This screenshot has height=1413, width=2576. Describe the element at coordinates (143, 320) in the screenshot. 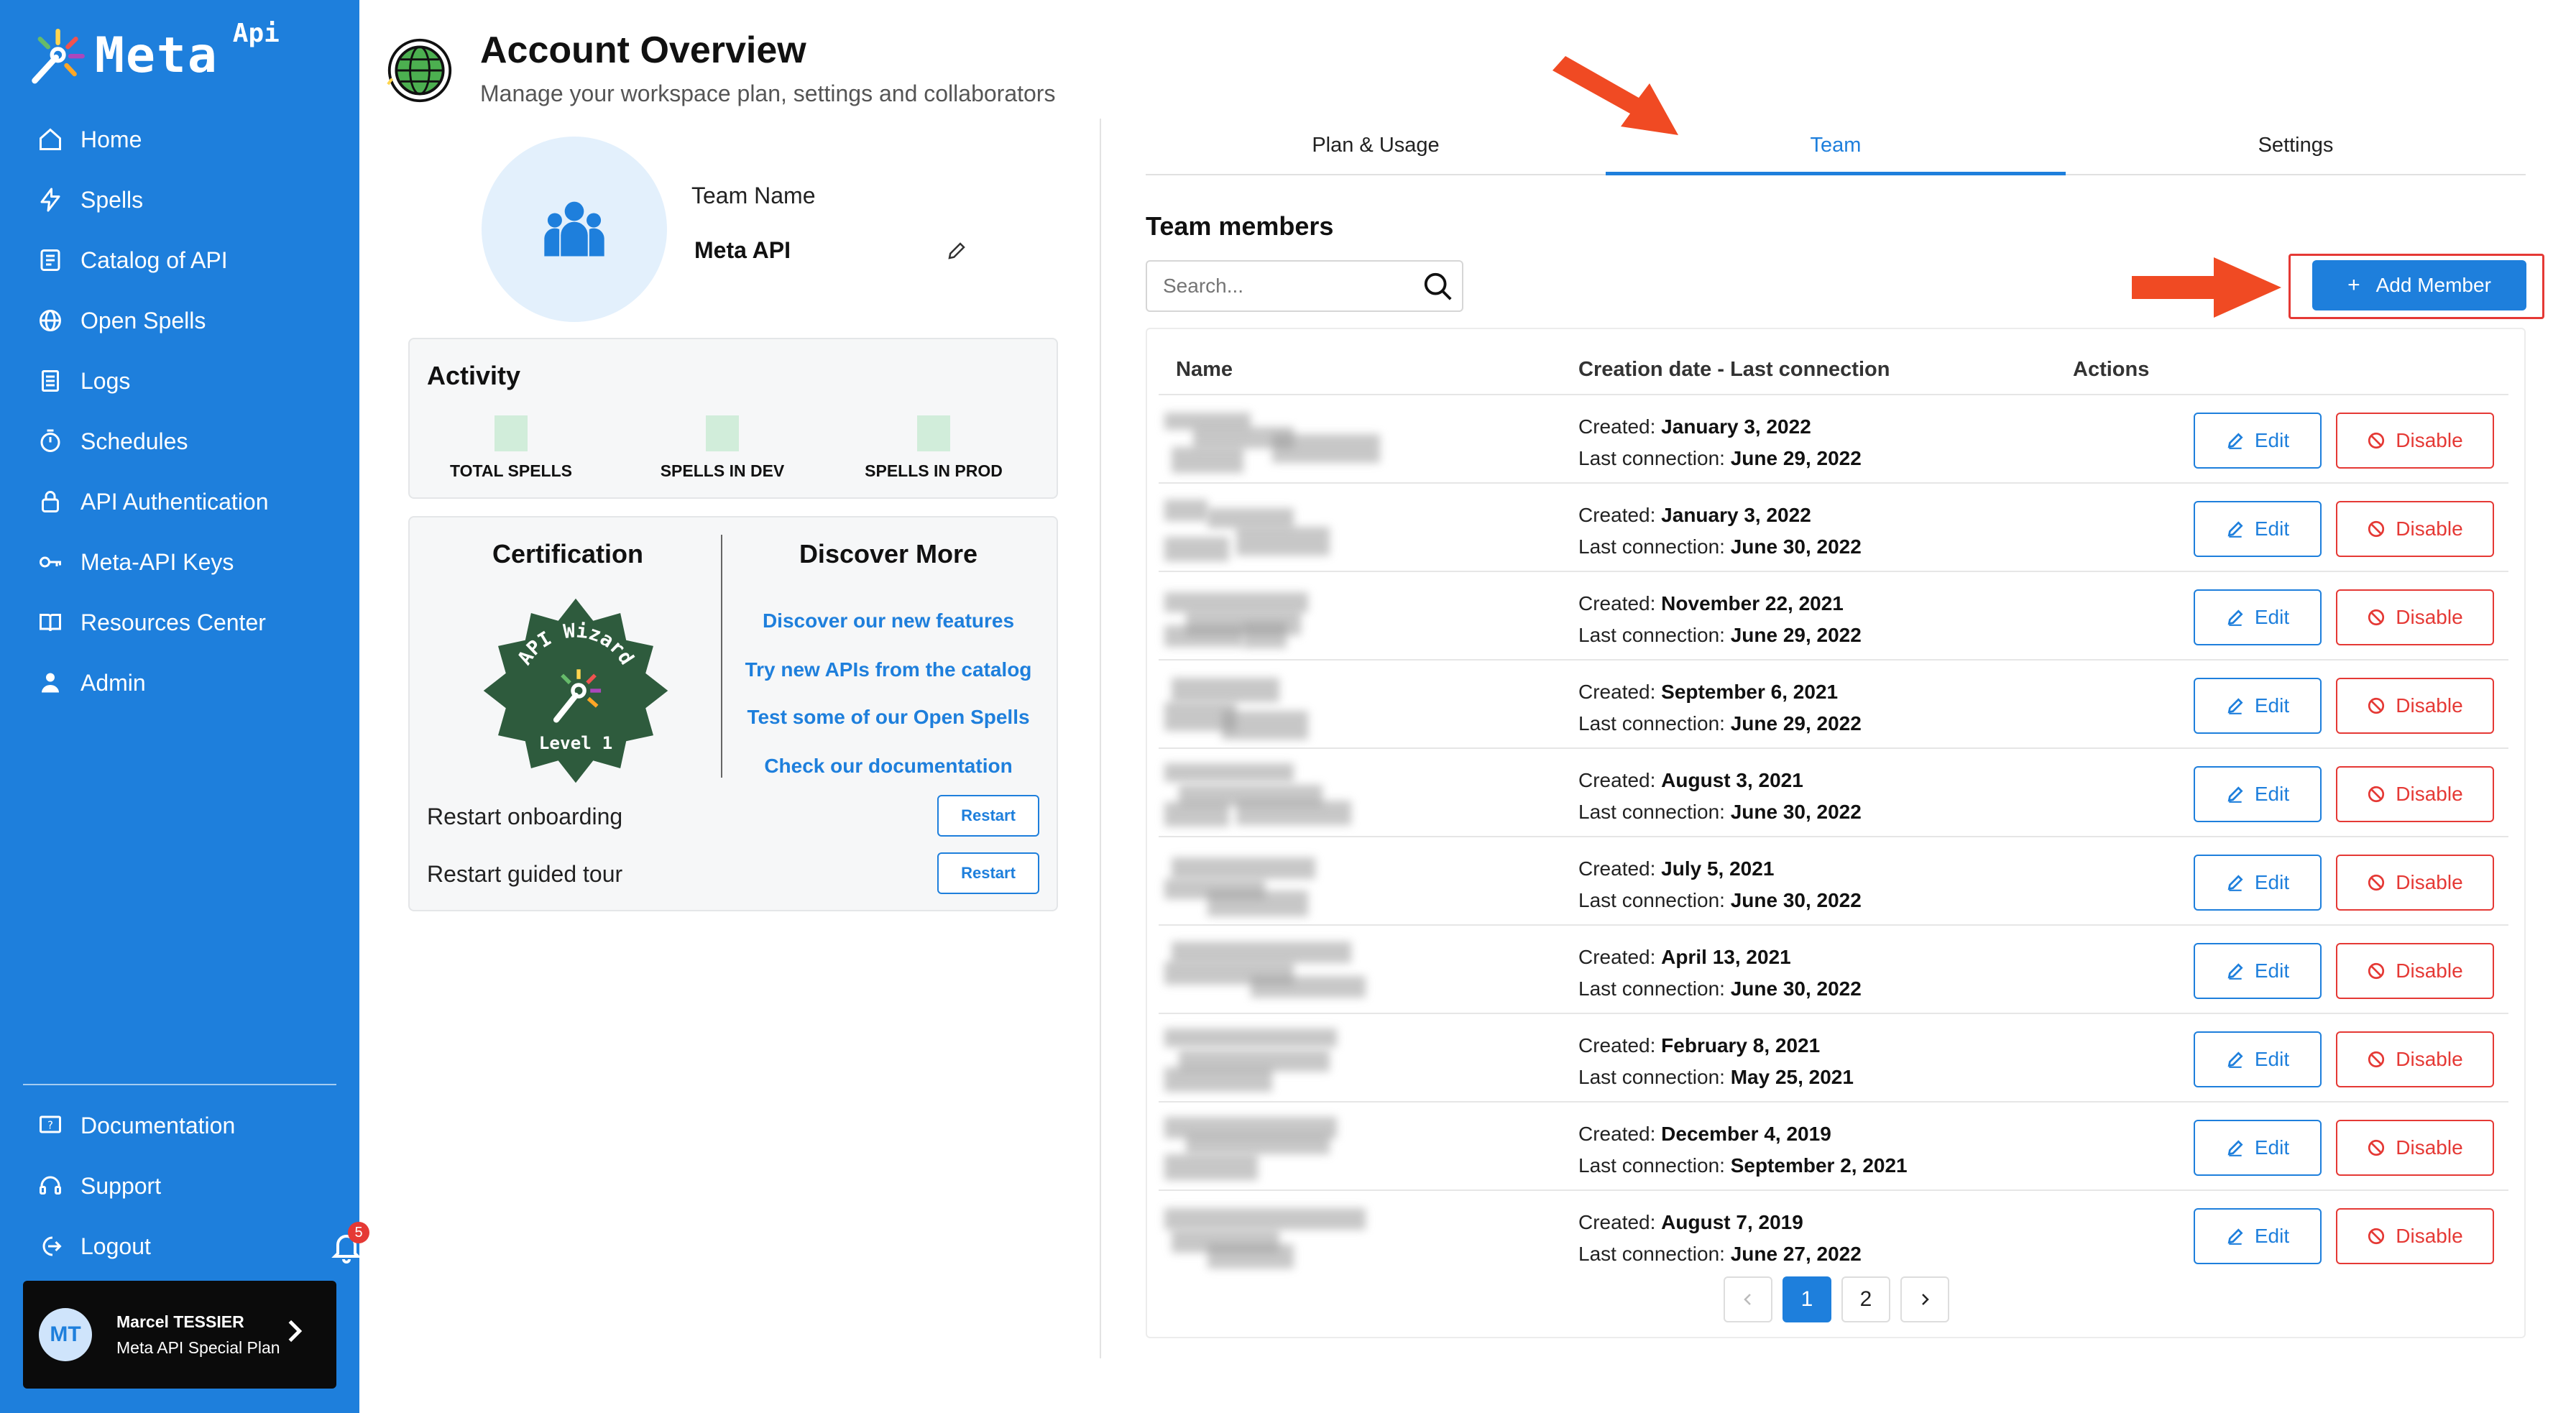

I see `sidebar-item-label: Open Spells` at that location.